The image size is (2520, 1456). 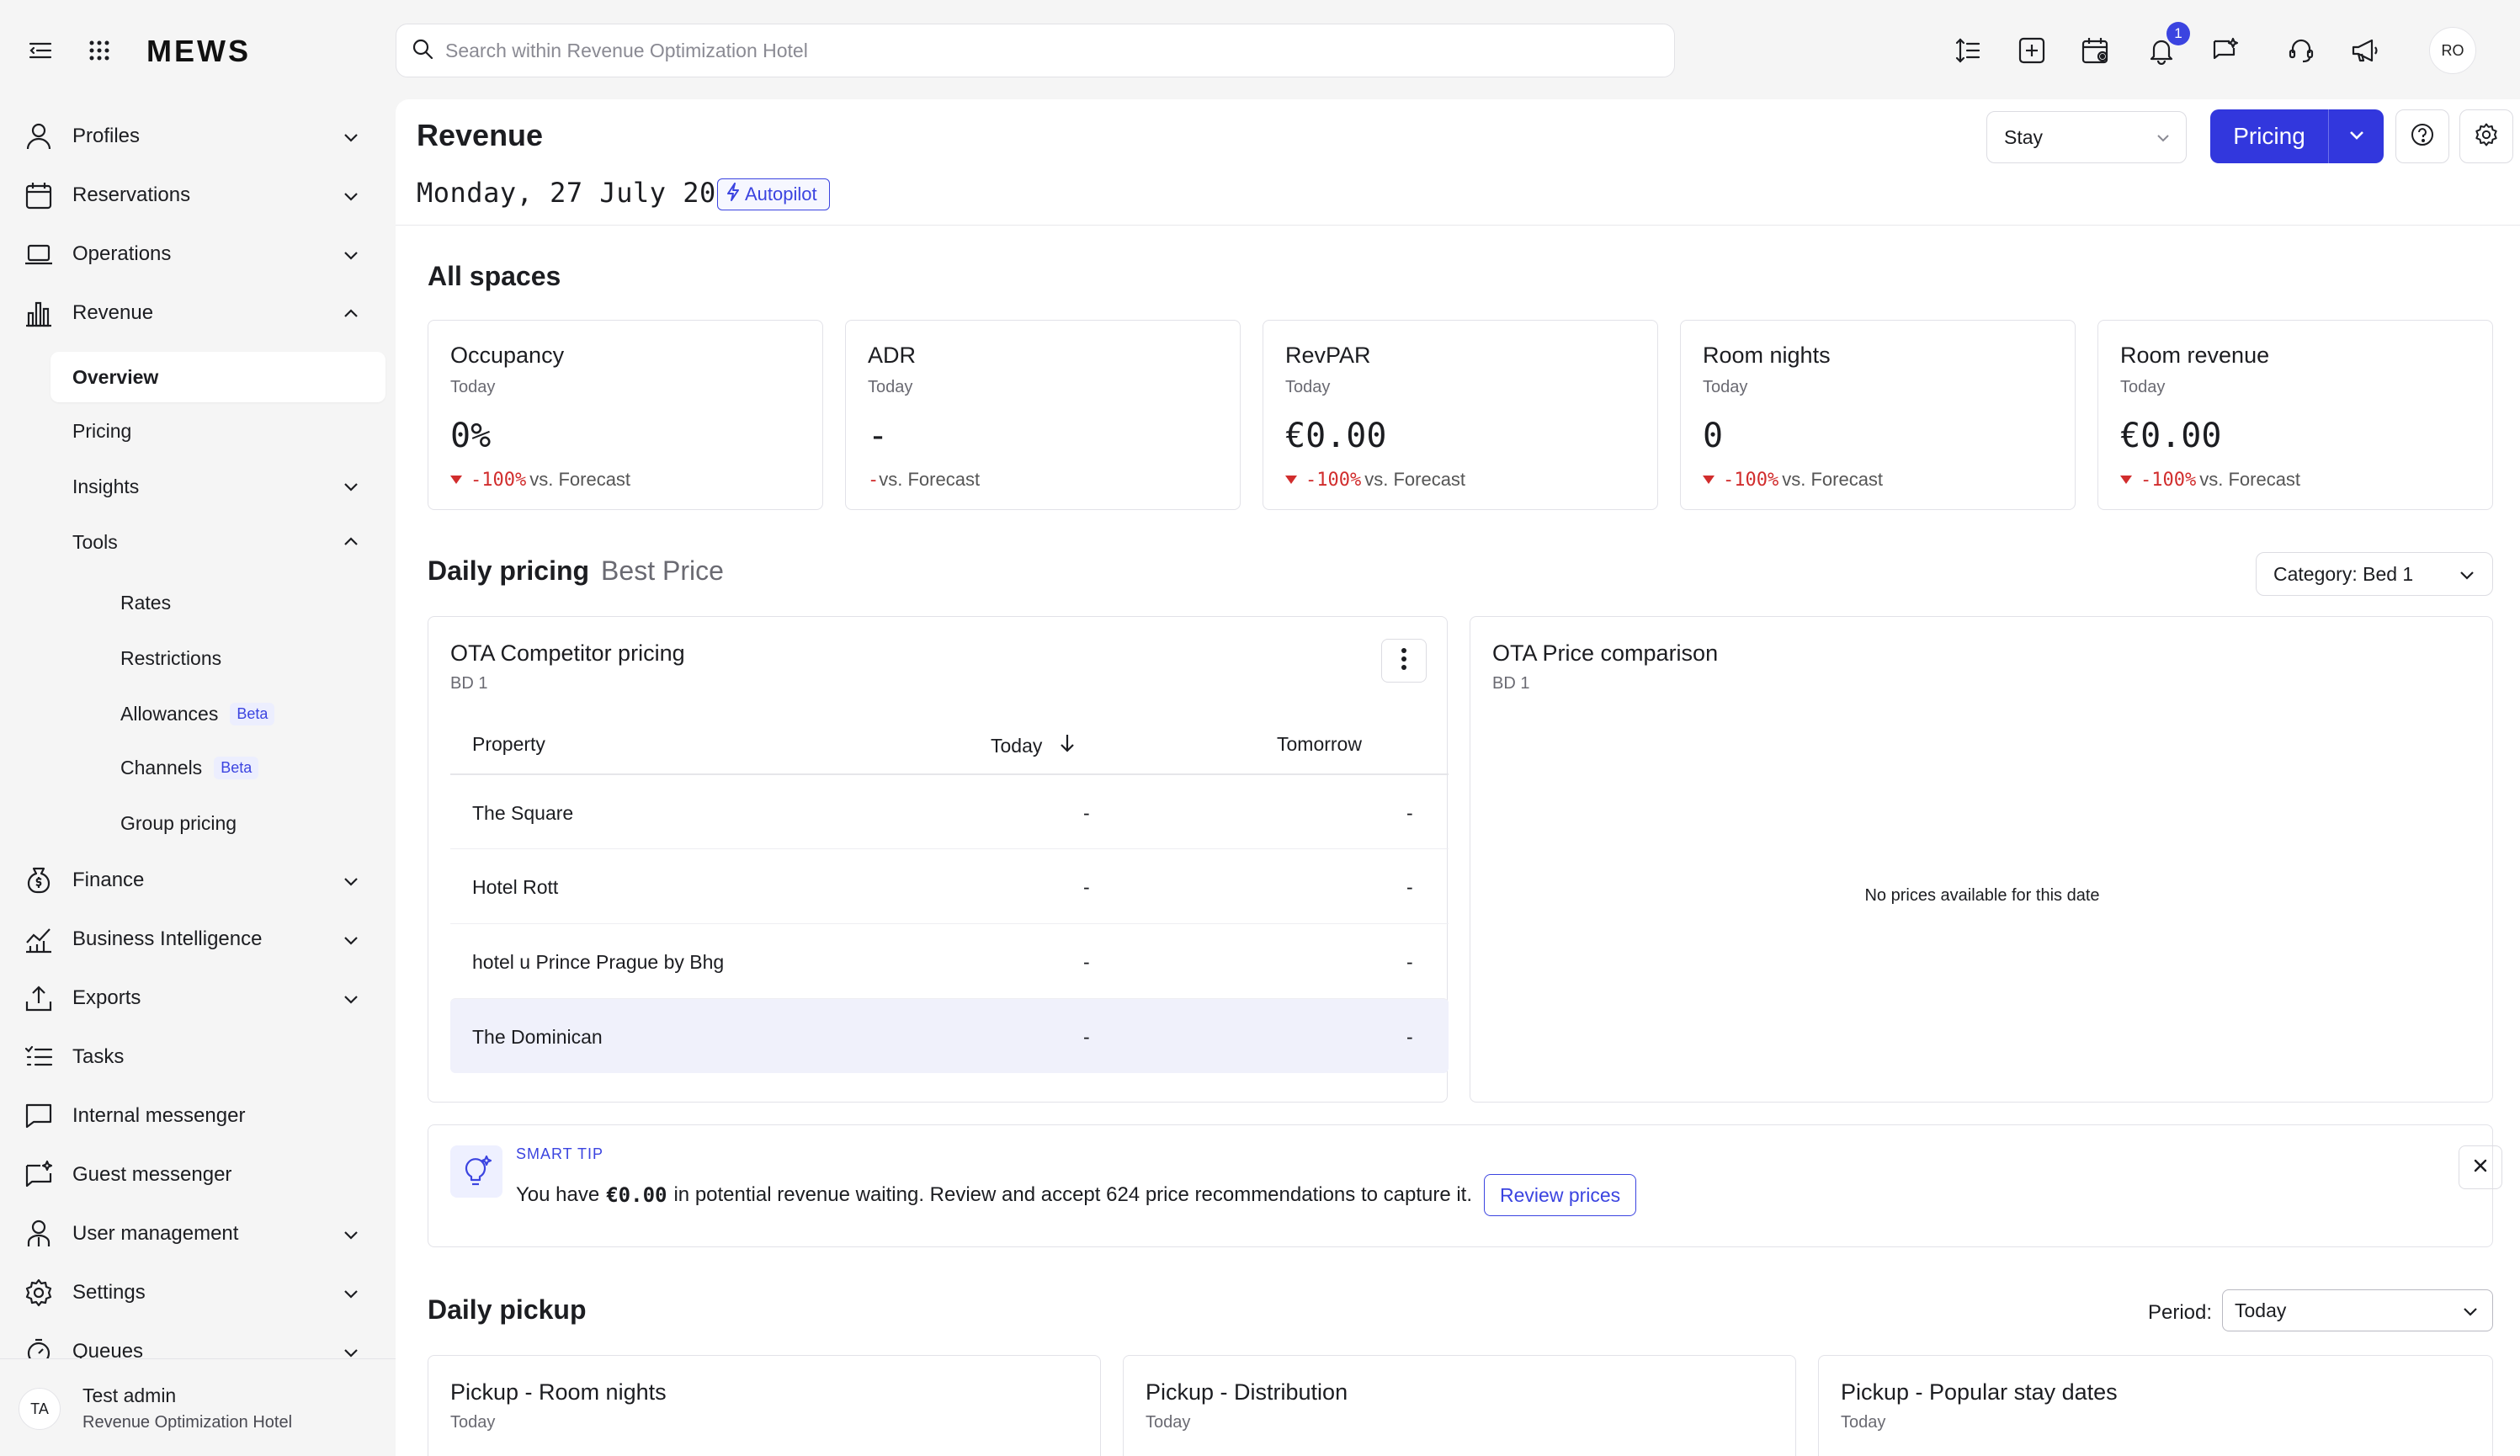 I want to click on mews-logo: MEWS, so click(x=198, y=51).